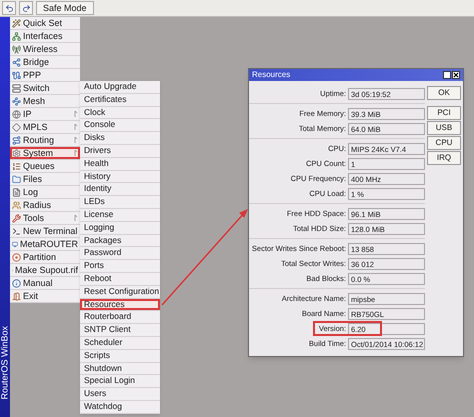 The width and height of the screenshot is (474, 417). Describe the element at coordinates (120, 241) in the screenshot. I see `submenu-item: Packages` at that location.